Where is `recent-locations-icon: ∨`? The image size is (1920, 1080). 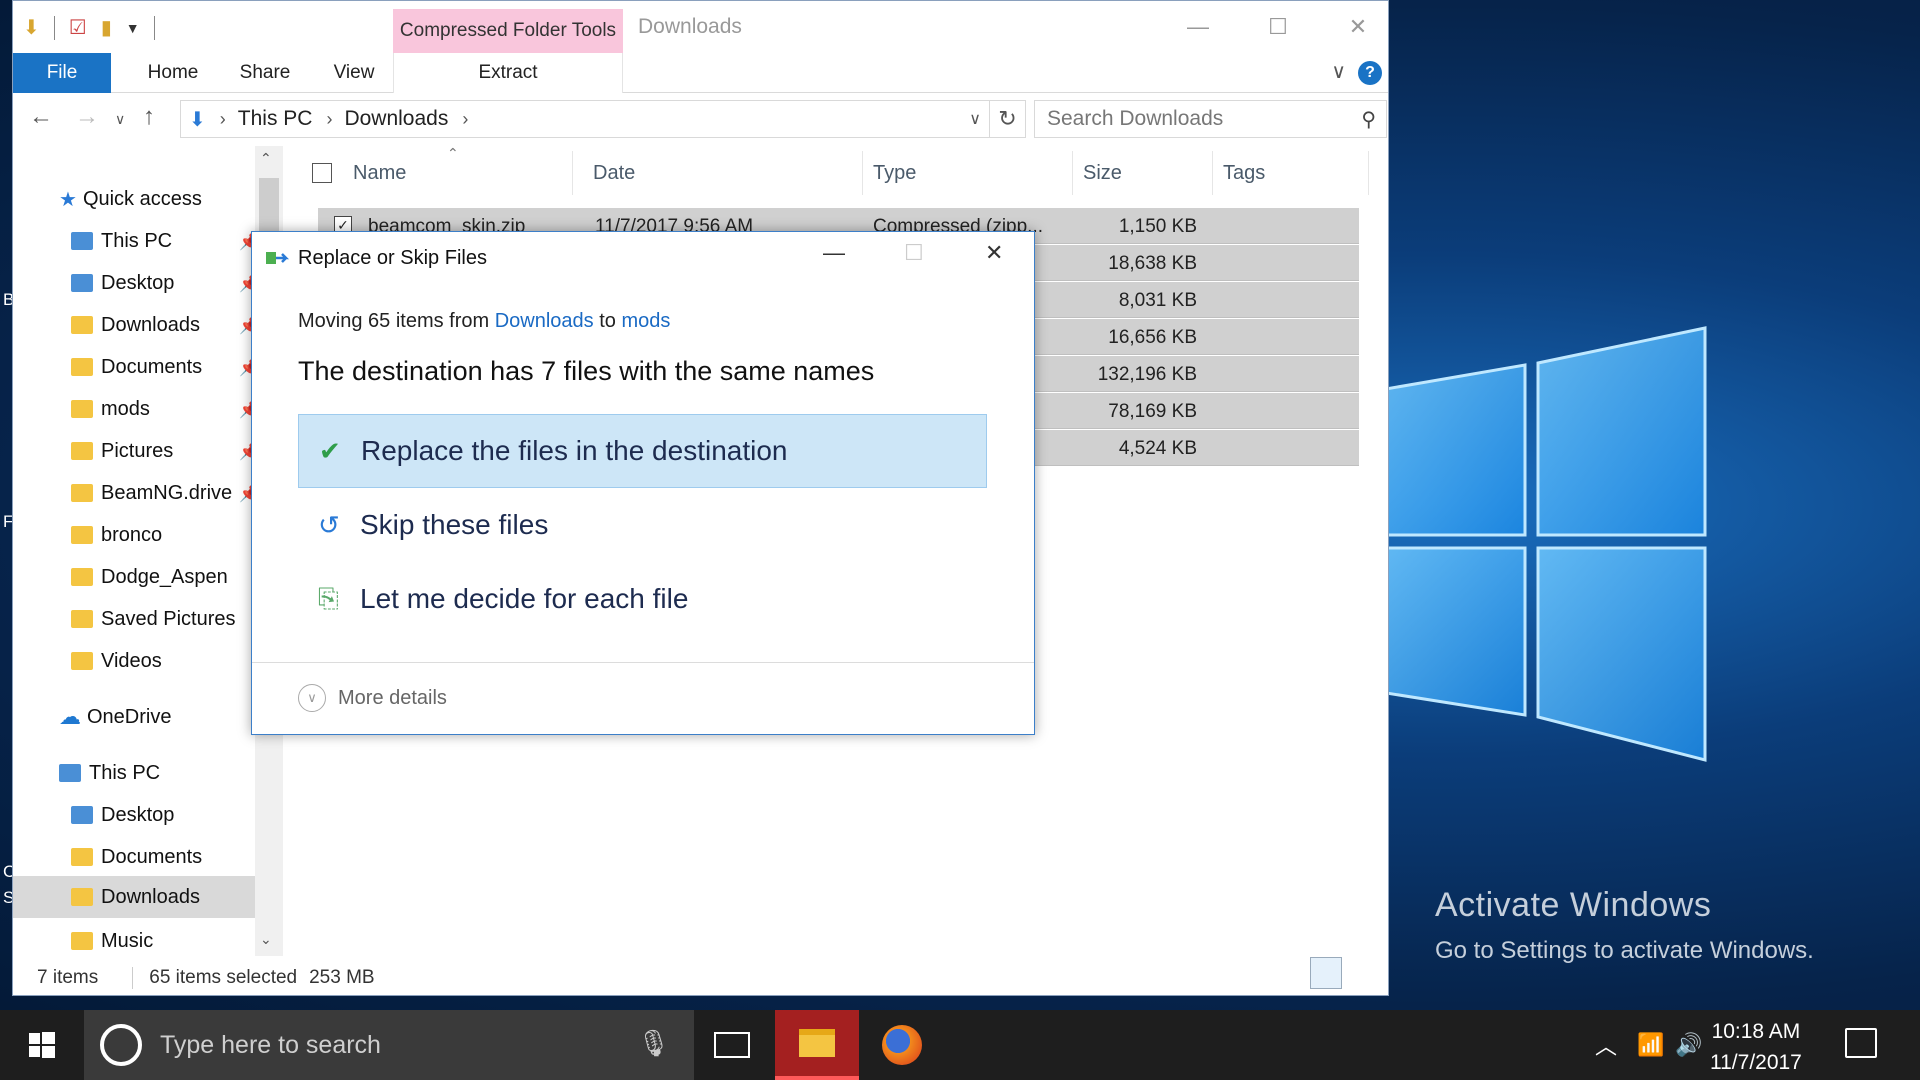 recent-locations-icon: ∨ is located at coordinates (120, 119).